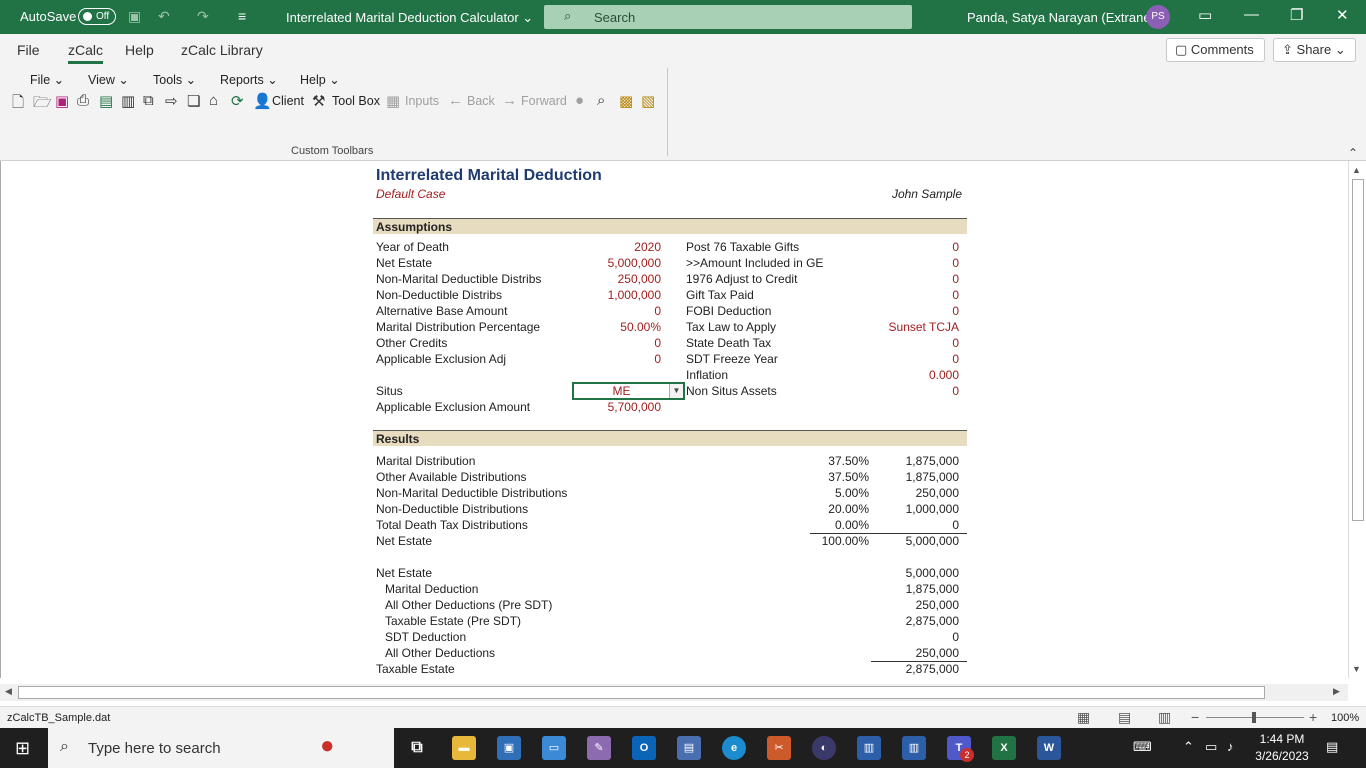  I want to click on avatar: PS, so click(1158, 17).